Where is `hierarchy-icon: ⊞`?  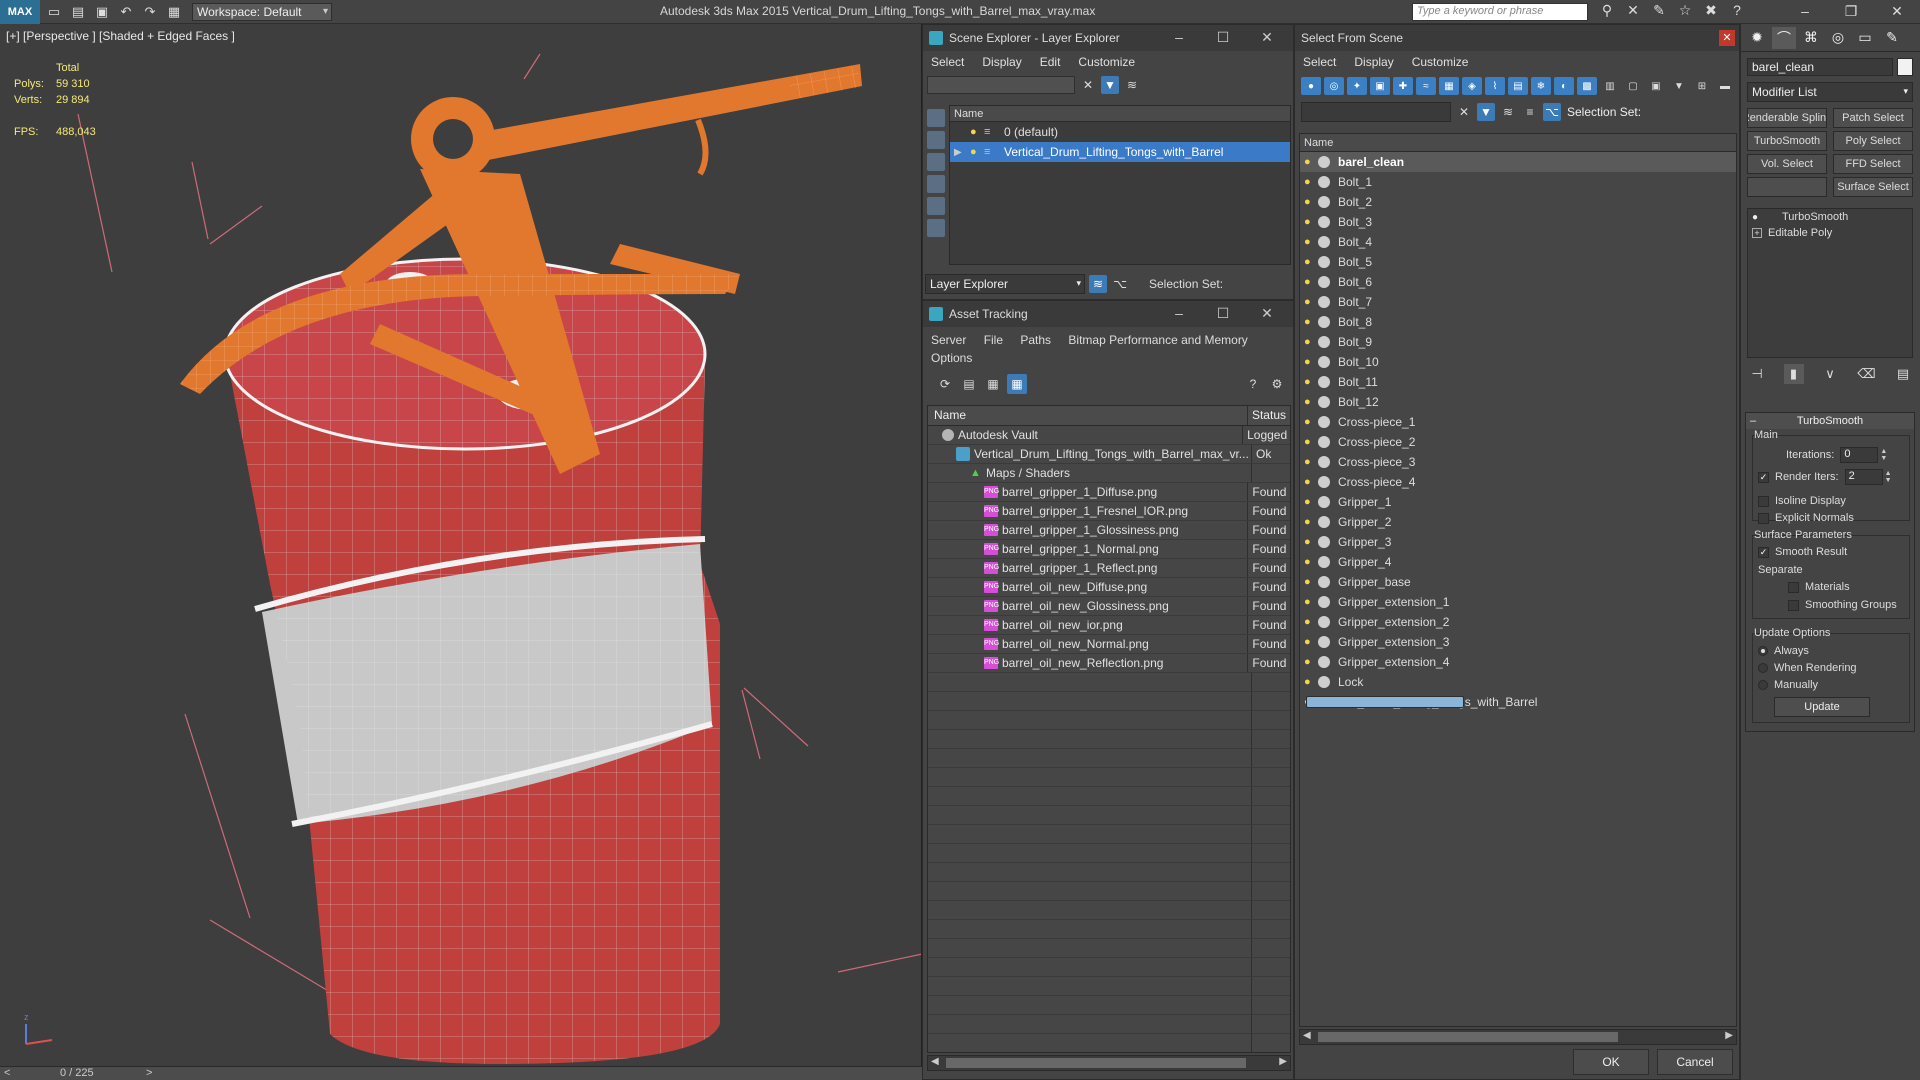 hierarchy-icon: ⊞ is located at coordinates (1702, 86).